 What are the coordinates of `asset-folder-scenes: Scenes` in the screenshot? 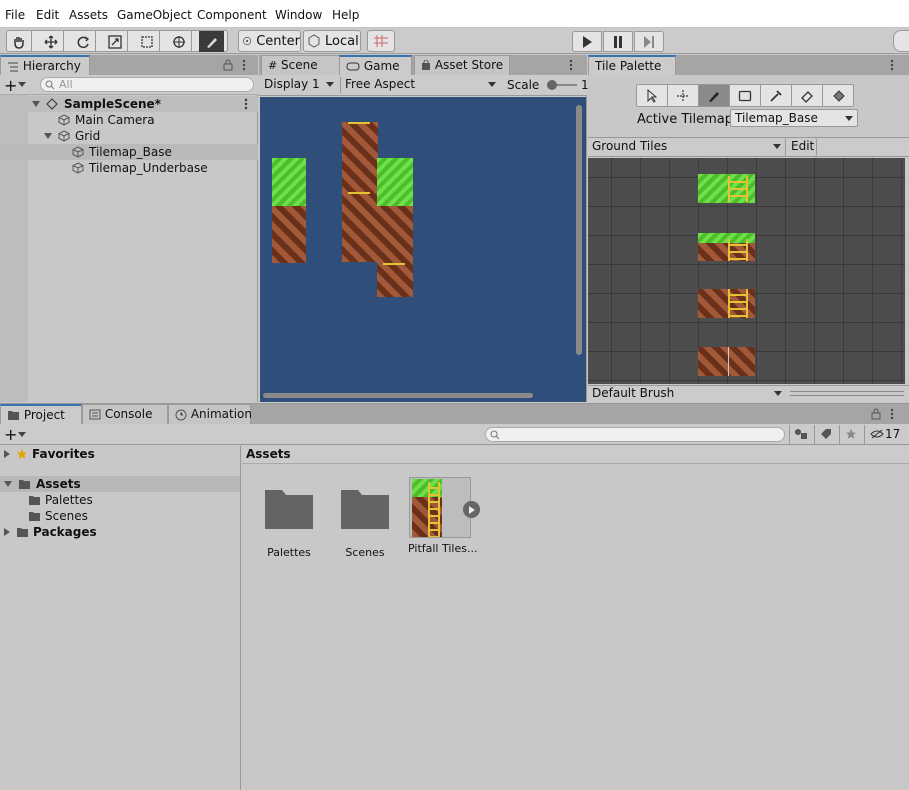 It's located at (365, 522).